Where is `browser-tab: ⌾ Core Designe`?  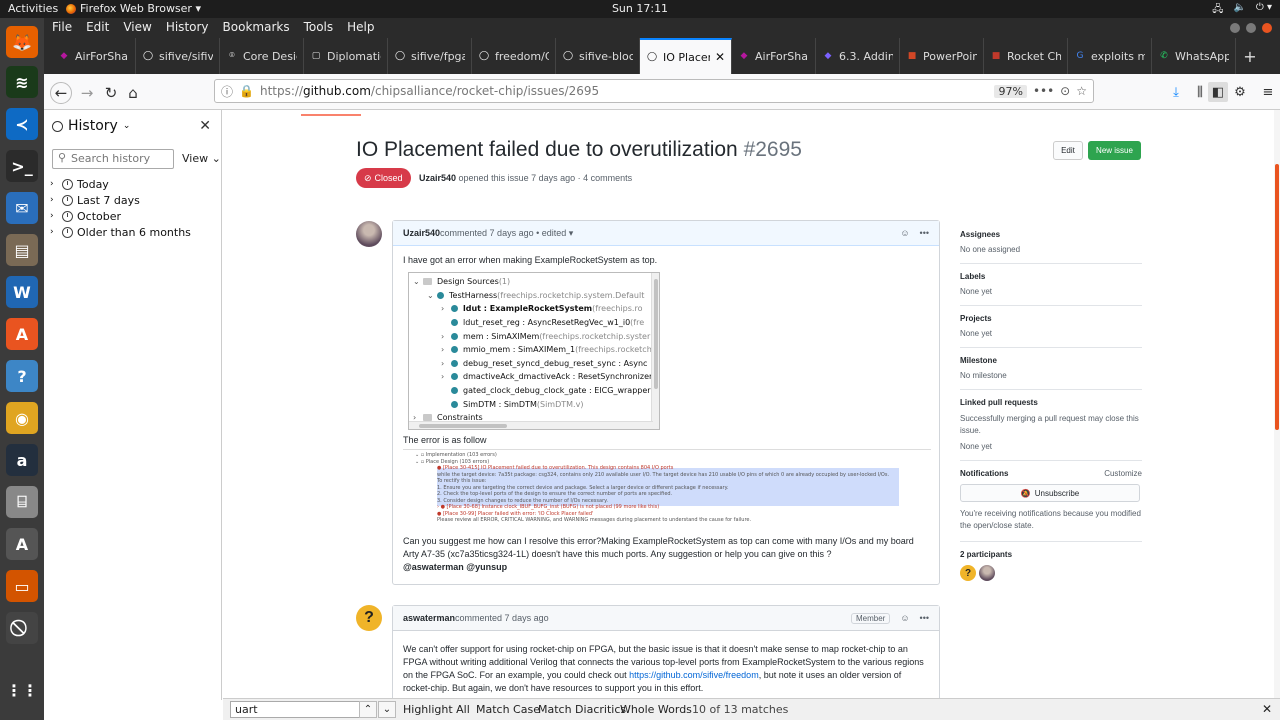 browser-tab: ⌾ Core Designe is located at coordinates (262, 56).